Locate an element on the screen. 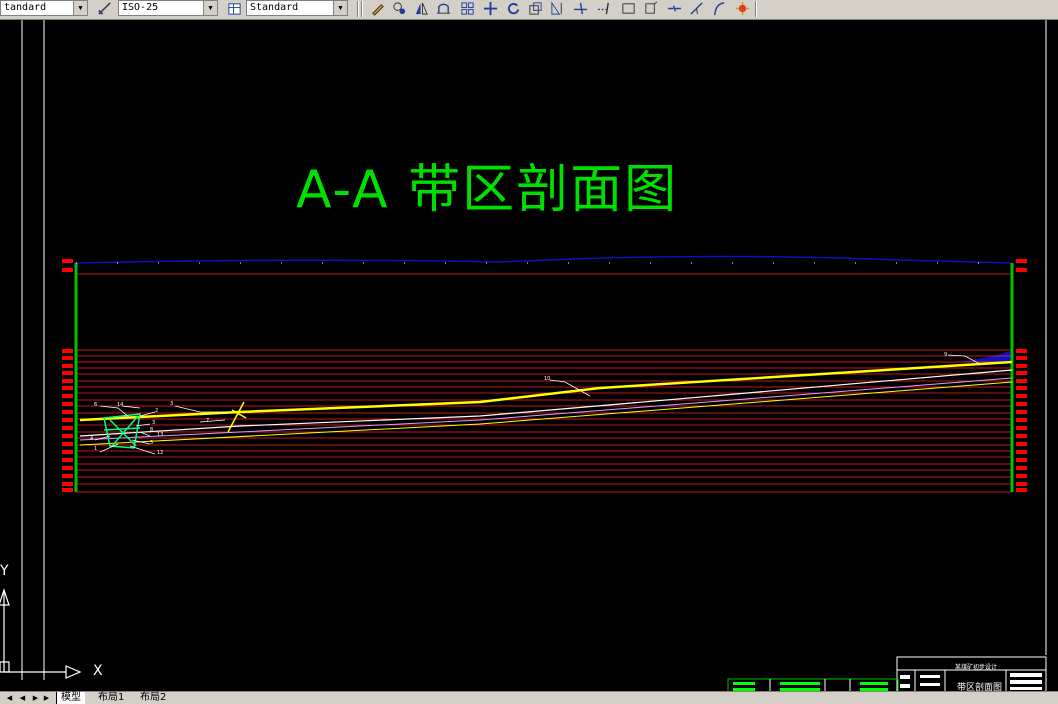  break-icon is located at coordinates (628, 8).